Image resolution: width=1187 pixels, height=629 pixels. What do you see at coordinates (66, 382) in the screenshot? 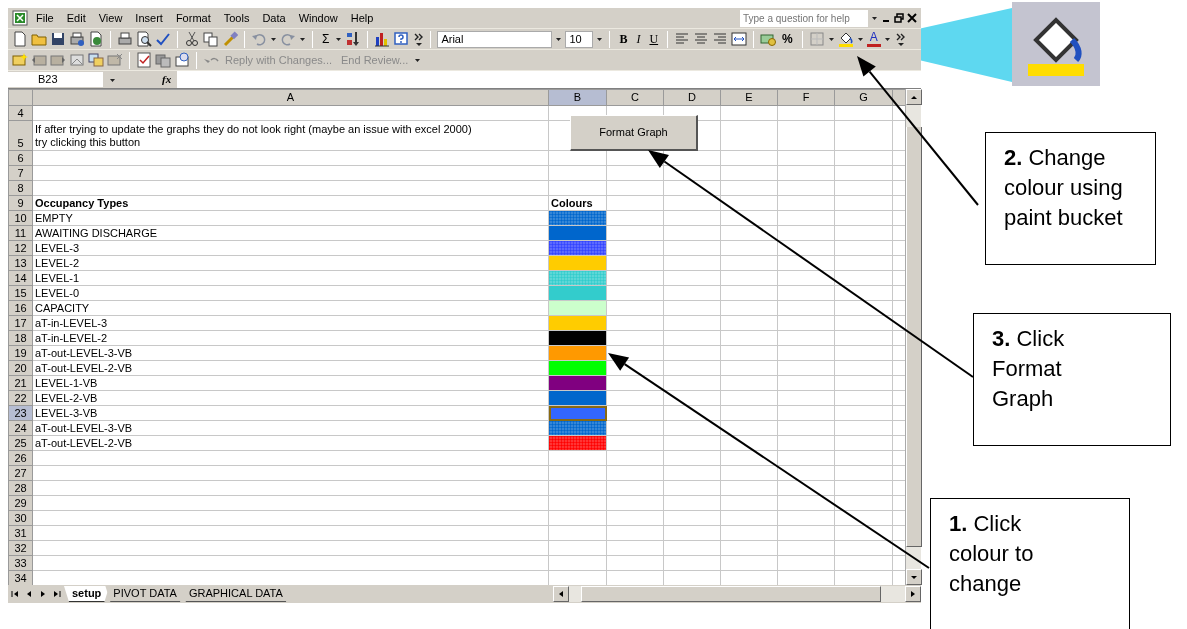
I see `occupancy-type: LEVEL-1-VB` at bounding box center [66, 382].